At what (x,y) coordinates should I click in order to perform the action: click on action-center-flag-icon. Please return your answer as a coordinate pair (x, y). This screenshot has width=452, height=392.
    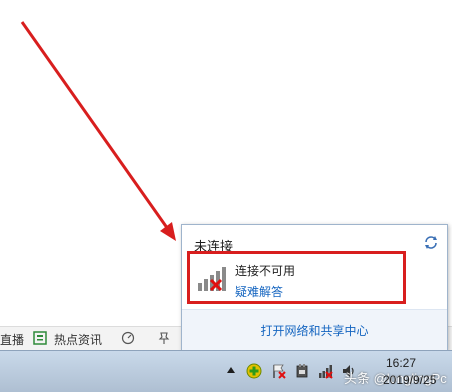
    Looking at the image, I should click on (279, 371).